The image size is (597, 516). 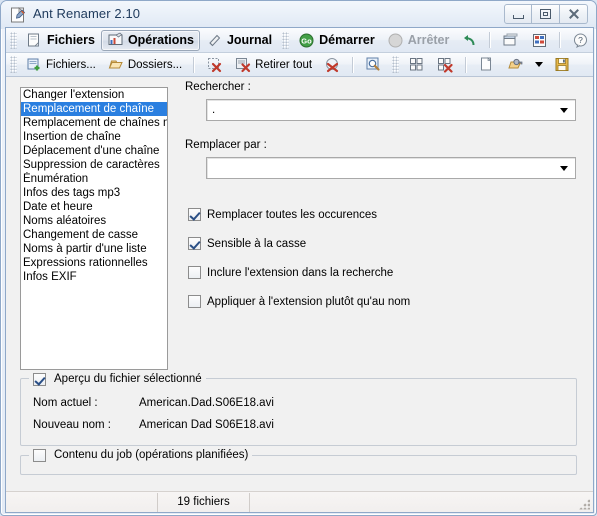 What do you see at coordinates (150, 40) in the screenshot?
I see `tab-operations: Opérations` at bounding box center [150, 40].